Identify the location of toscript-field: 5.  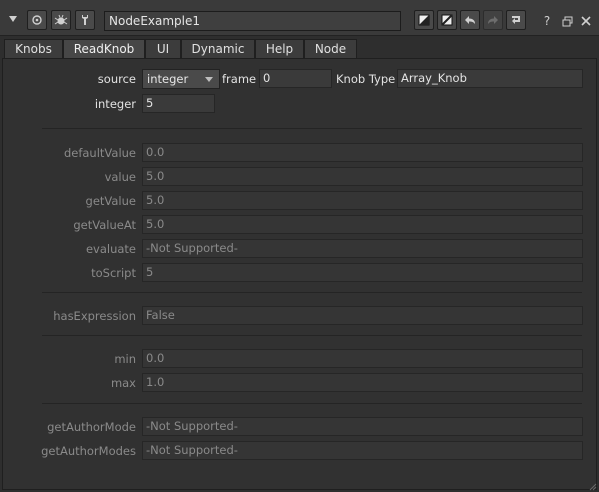
(362, 272).